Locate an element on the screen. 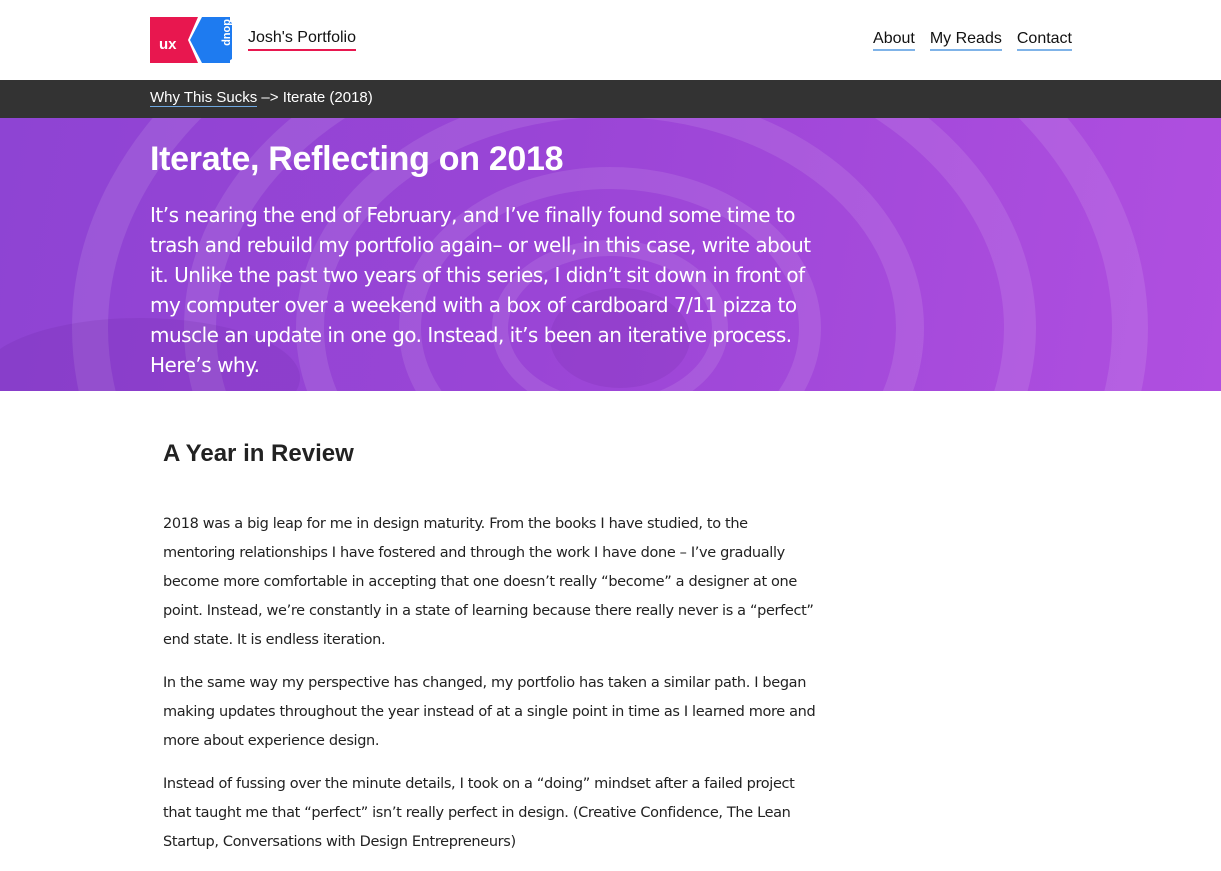 The width and height of the screenshot is (1221, 871). breadcrumb-parent-link: Why This Sucks is located at coordinates (204, 98).